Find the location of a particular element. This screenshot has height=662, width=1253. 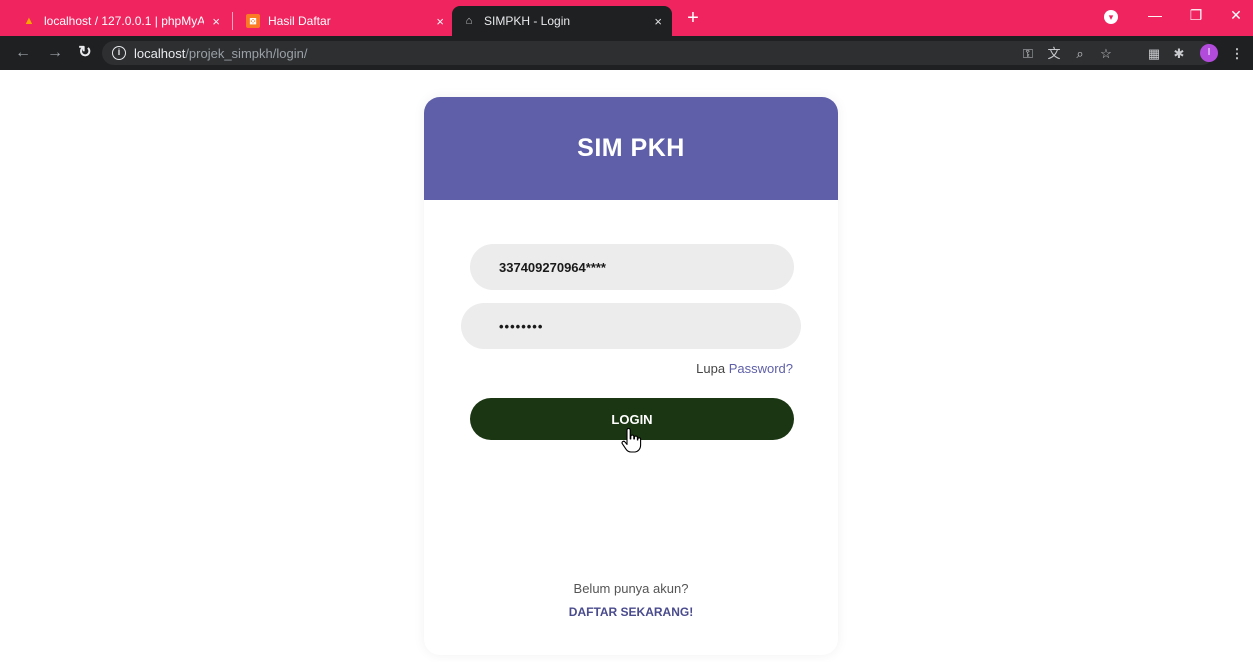

tab-simpkh-login: ⌂ SIMPKH - Login × is located at coordinates (562, 21).